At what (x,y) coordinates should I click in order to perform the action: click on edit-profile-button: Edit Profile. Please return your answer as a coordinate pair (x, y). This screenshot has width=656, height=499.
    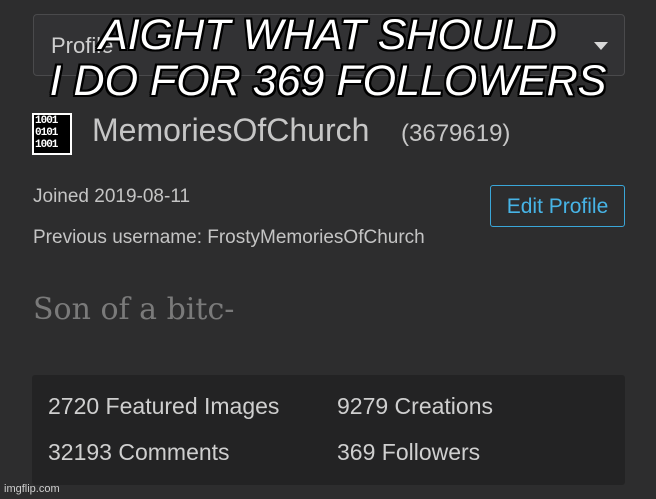
    Looking at the image, I should click on (557, 206).